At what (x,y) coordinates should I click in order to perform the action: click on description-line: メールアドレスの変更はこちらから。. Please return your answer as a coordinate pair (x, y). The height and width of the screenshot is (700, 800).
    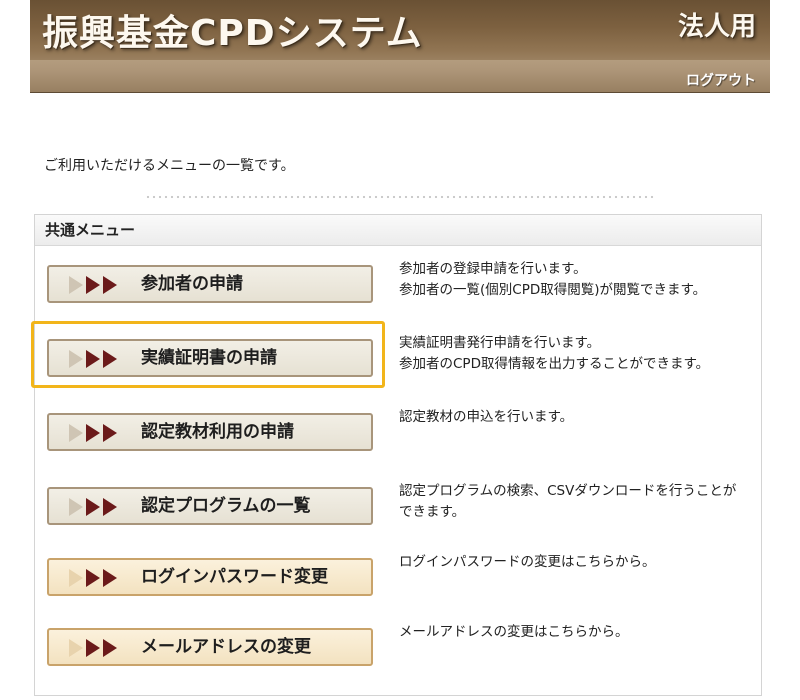
    Looking at the image, I should click on (514, 632).